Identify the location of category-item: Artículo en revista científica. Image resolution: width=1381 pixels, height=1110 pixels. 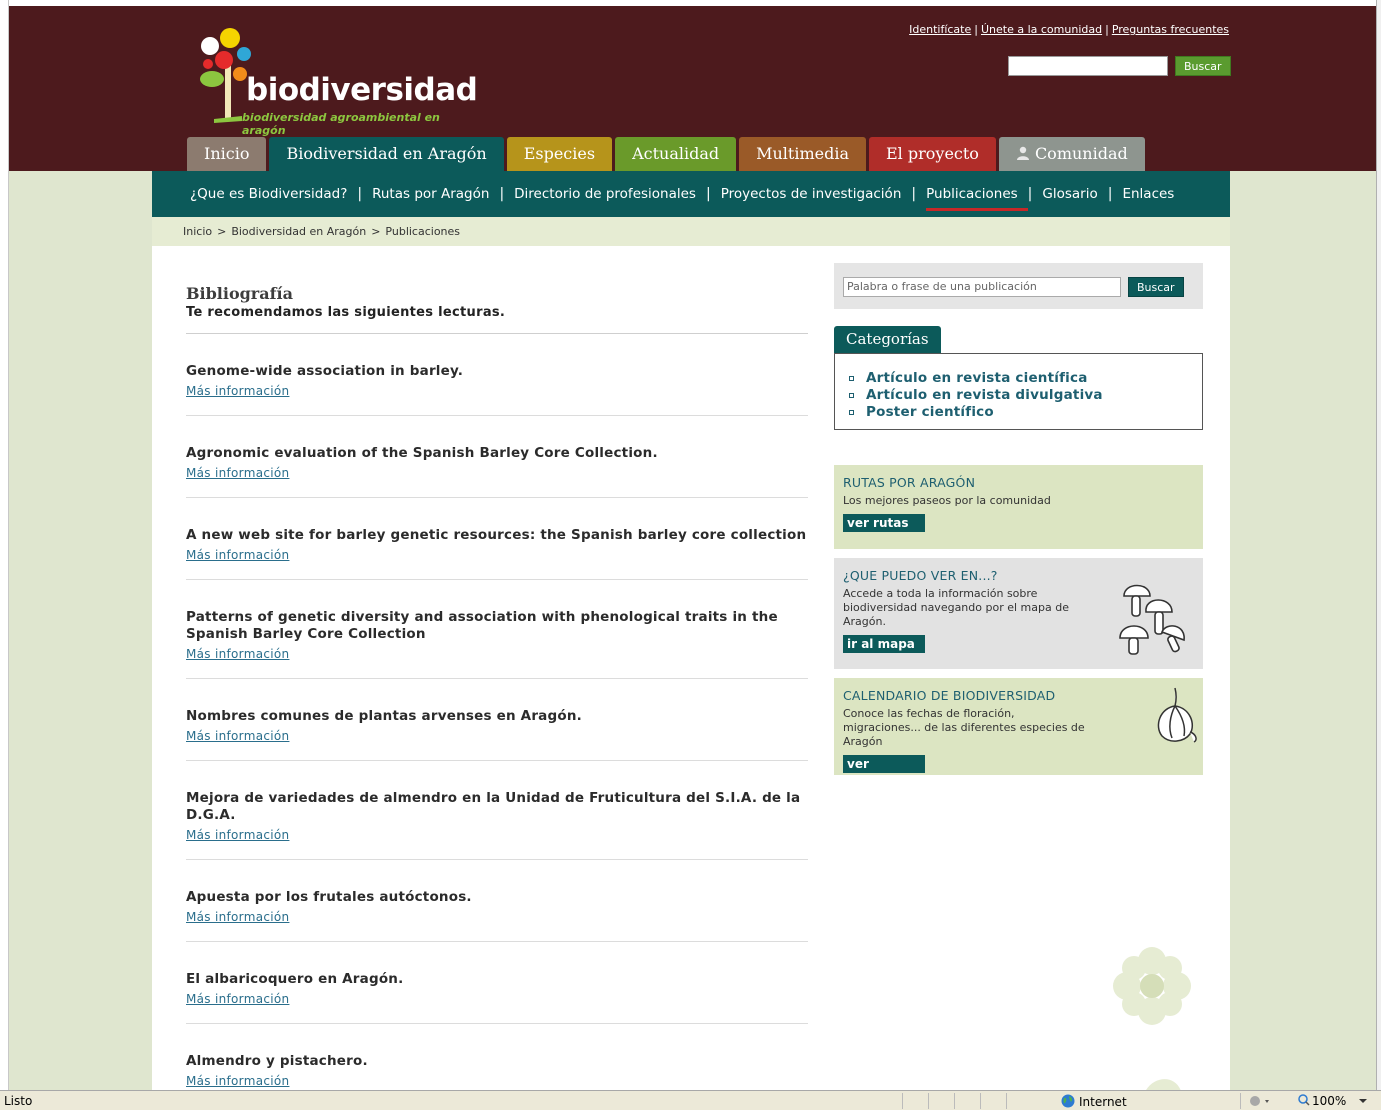
(1018, 378).